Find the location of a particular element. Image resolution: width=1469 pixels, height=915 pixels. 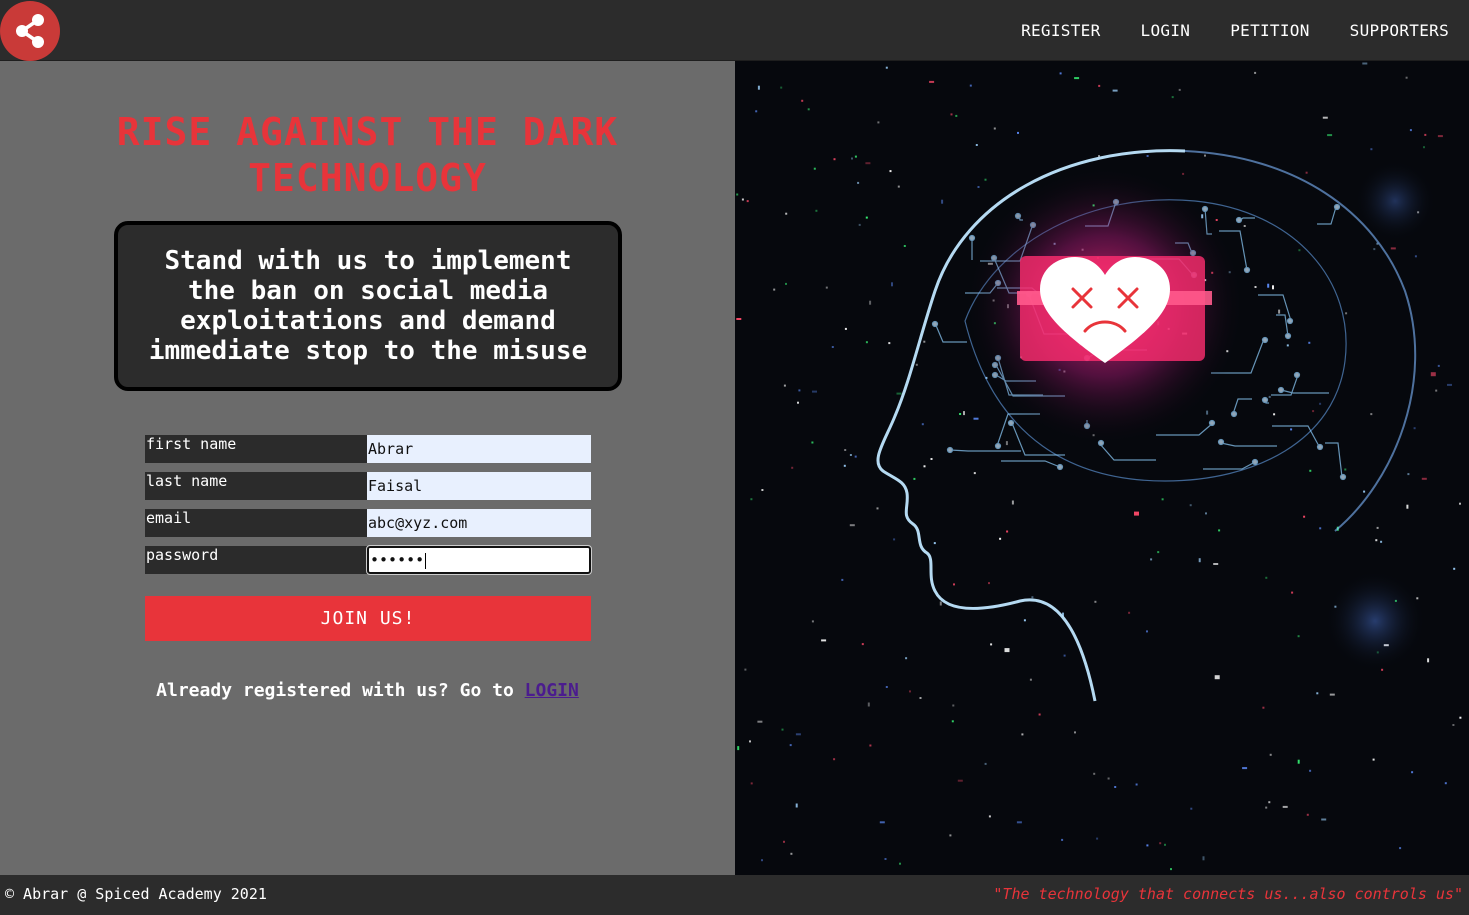

password-row: password •••••• is located at coordinates (368, 560).